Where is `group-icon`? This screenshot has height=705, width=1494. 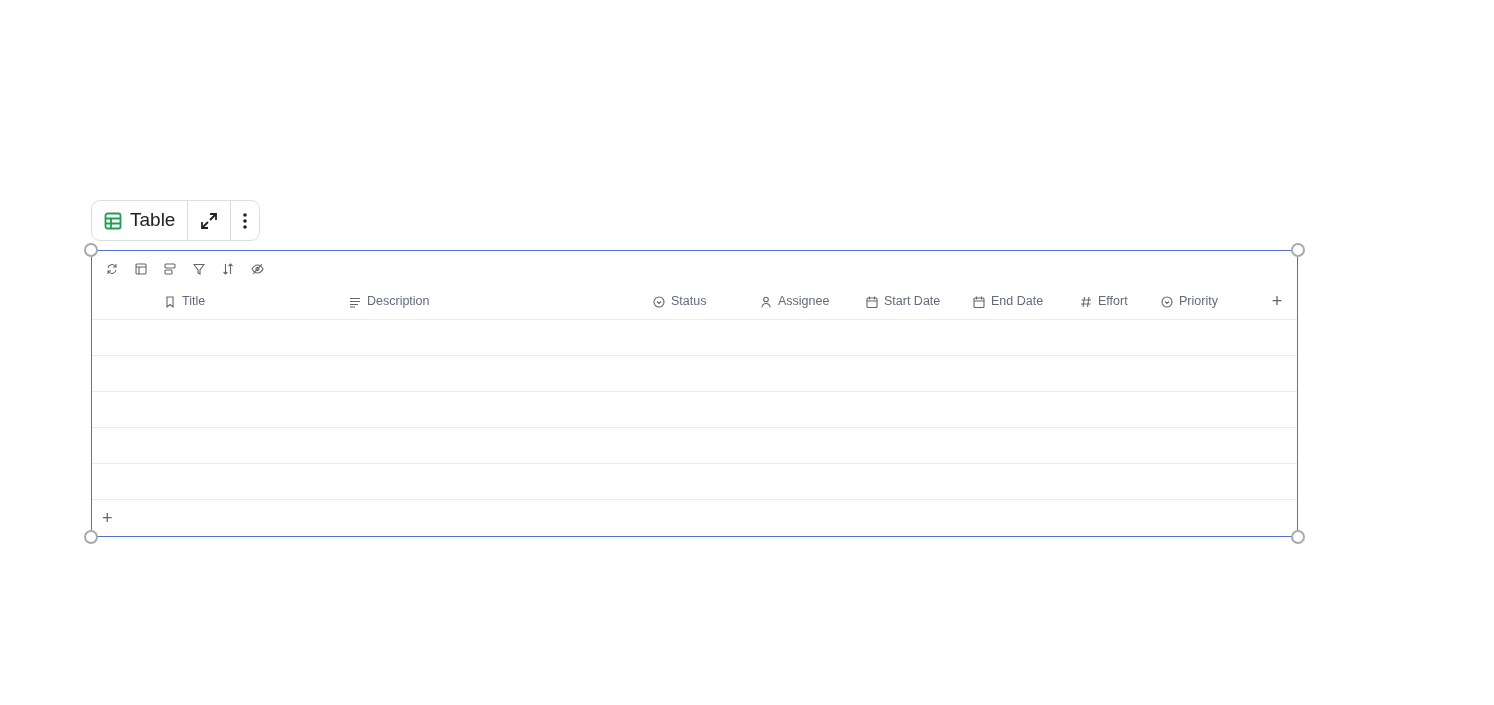 group-icon is located at coordinates (170, 269).